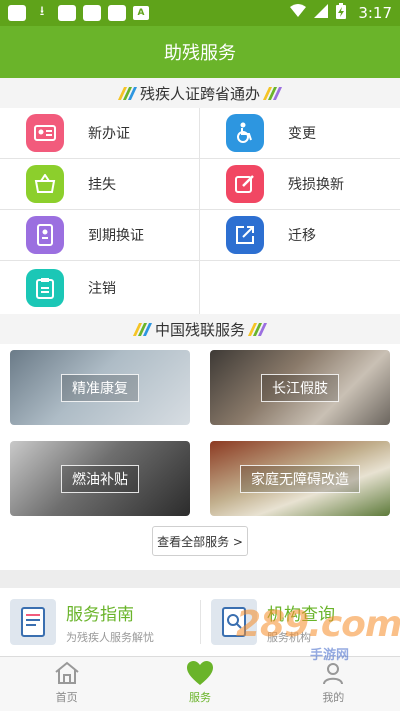  I want to click on grid-item-label: 到期换证, so click(116, 236).